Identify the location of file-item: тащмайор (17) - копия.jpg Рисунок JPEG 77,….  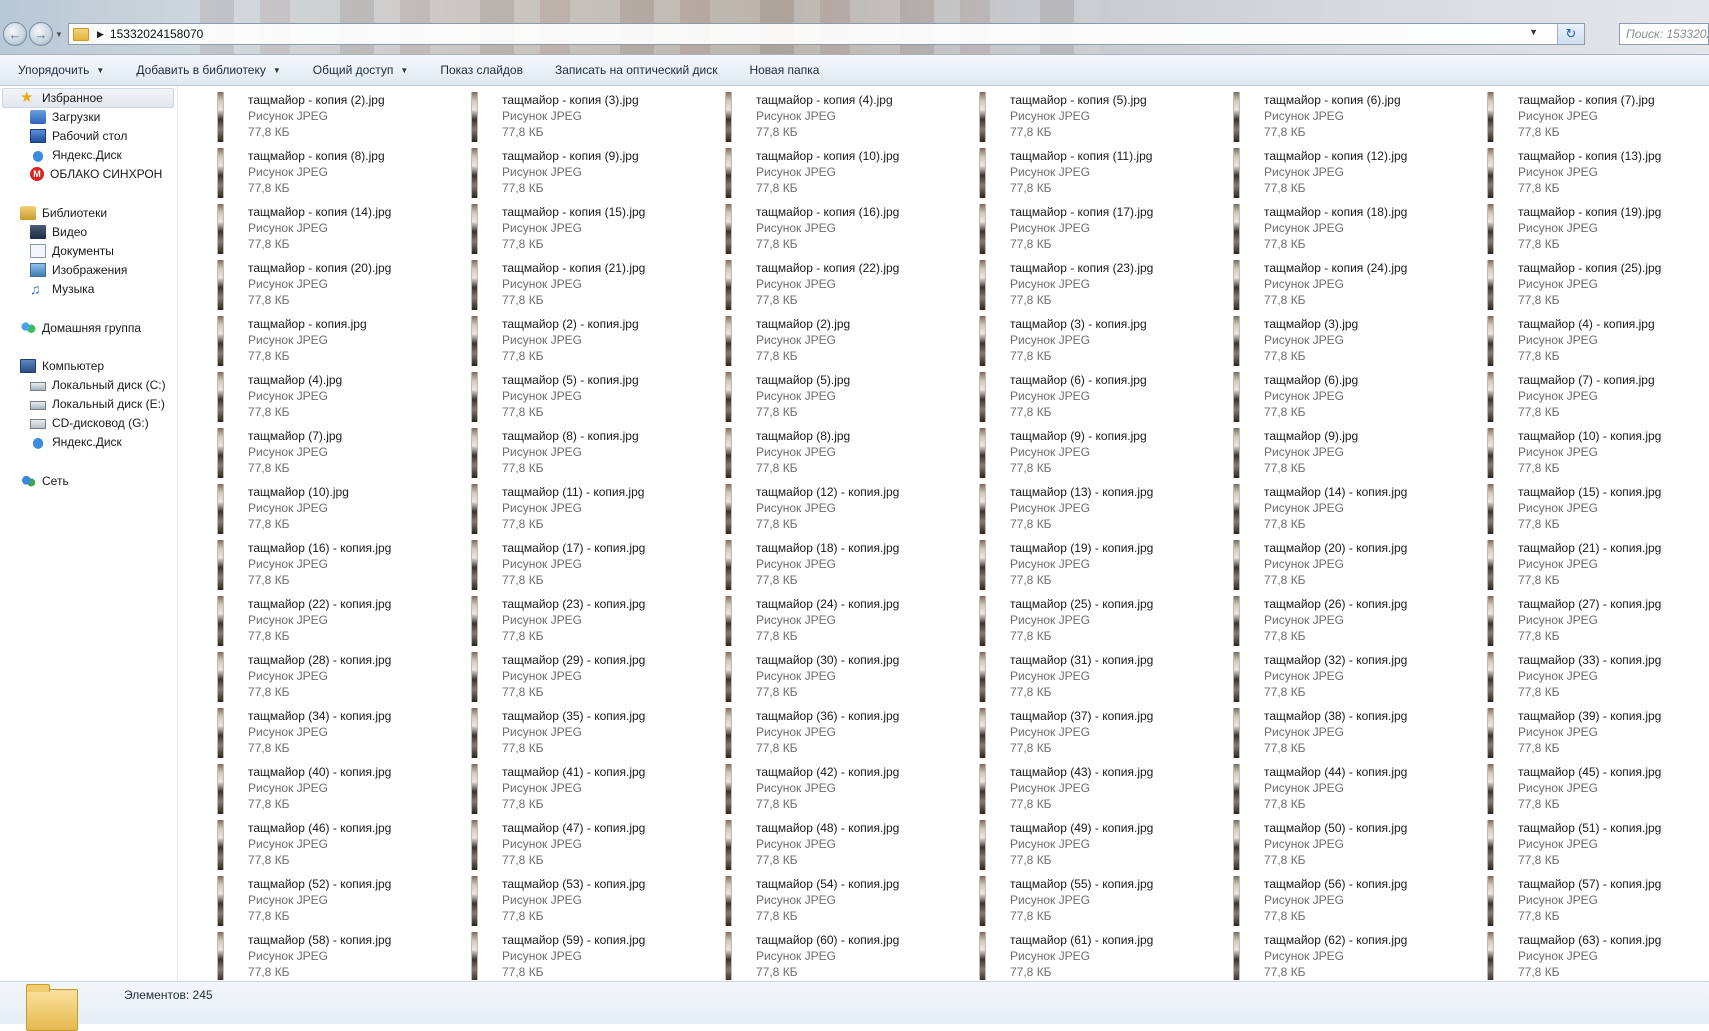
(591, 565).